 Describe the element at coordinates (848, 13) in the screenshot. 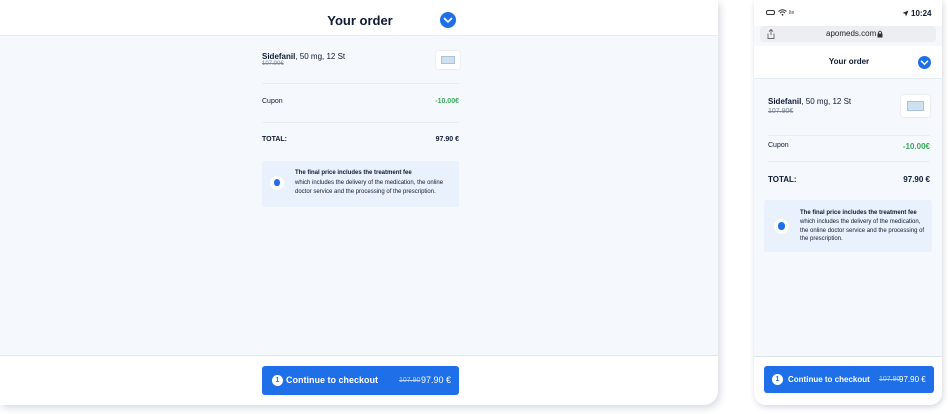

I see `status-bar: lte 10:24` at that location.